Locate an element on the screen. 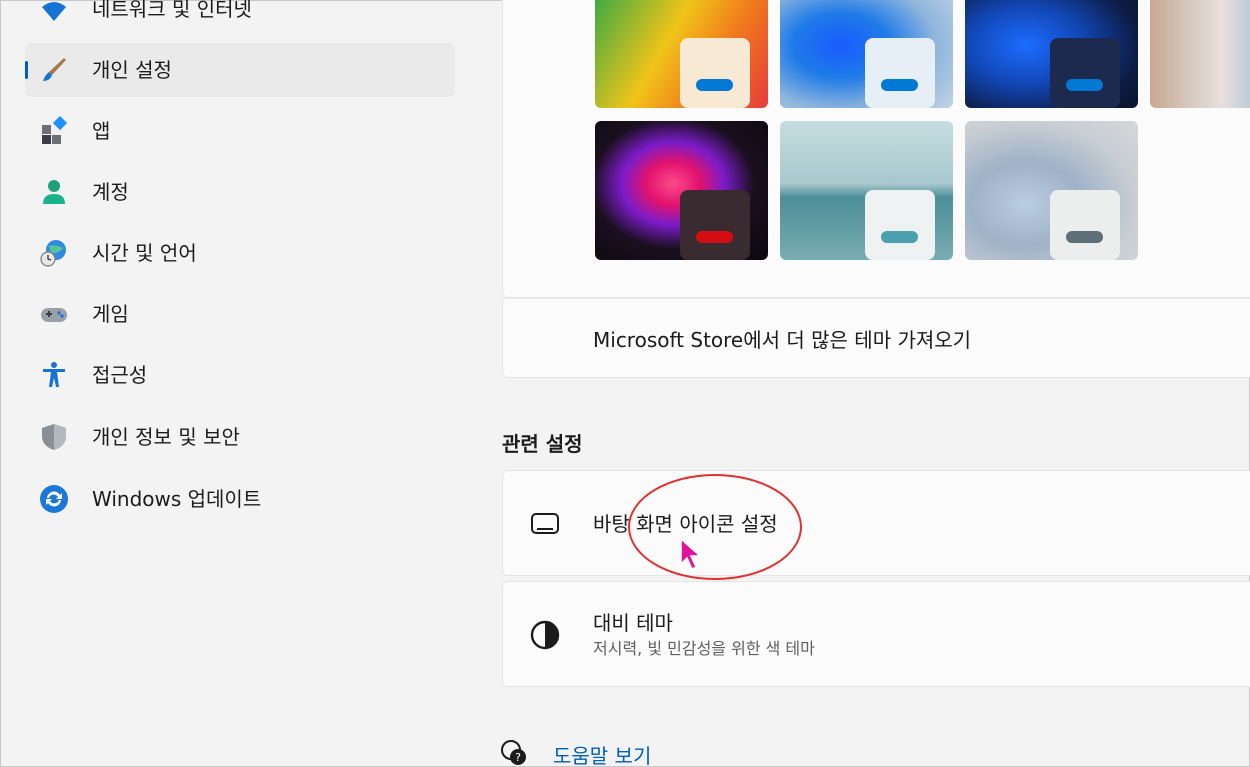 Image resolution: width=1250 pixels, height=767 pixels. sidebar-item-personalization: 개인 설정 is located at coordinates (240, 70).